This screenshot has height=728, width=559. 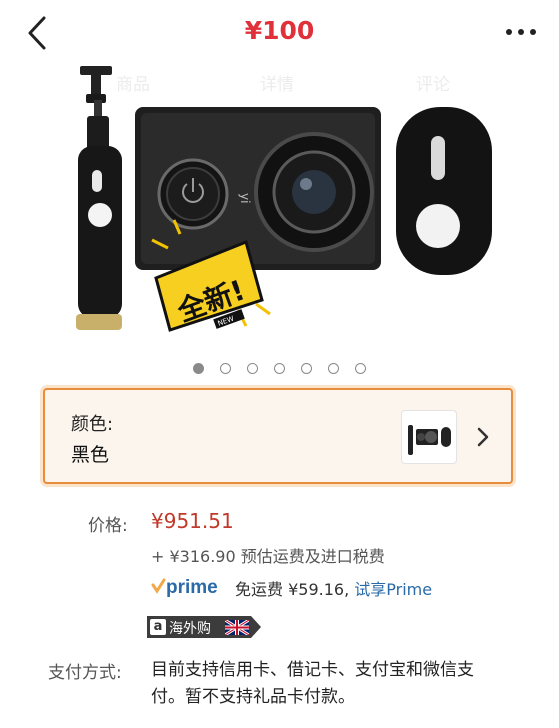 I want to click on overseas-badge-text: 海外购, so click(x=190, y=629).